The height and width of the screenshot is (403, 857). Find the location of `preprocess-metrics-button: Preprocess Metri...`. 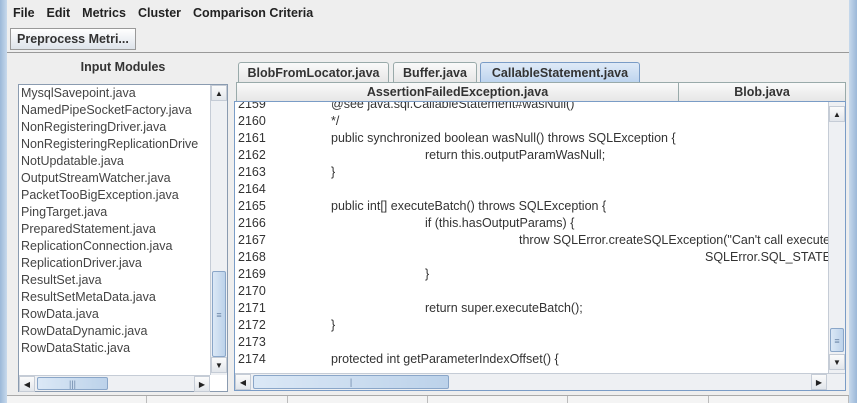

preprocess-metrics-button: Preprocess Metri... is located at coordinates (73, 39).